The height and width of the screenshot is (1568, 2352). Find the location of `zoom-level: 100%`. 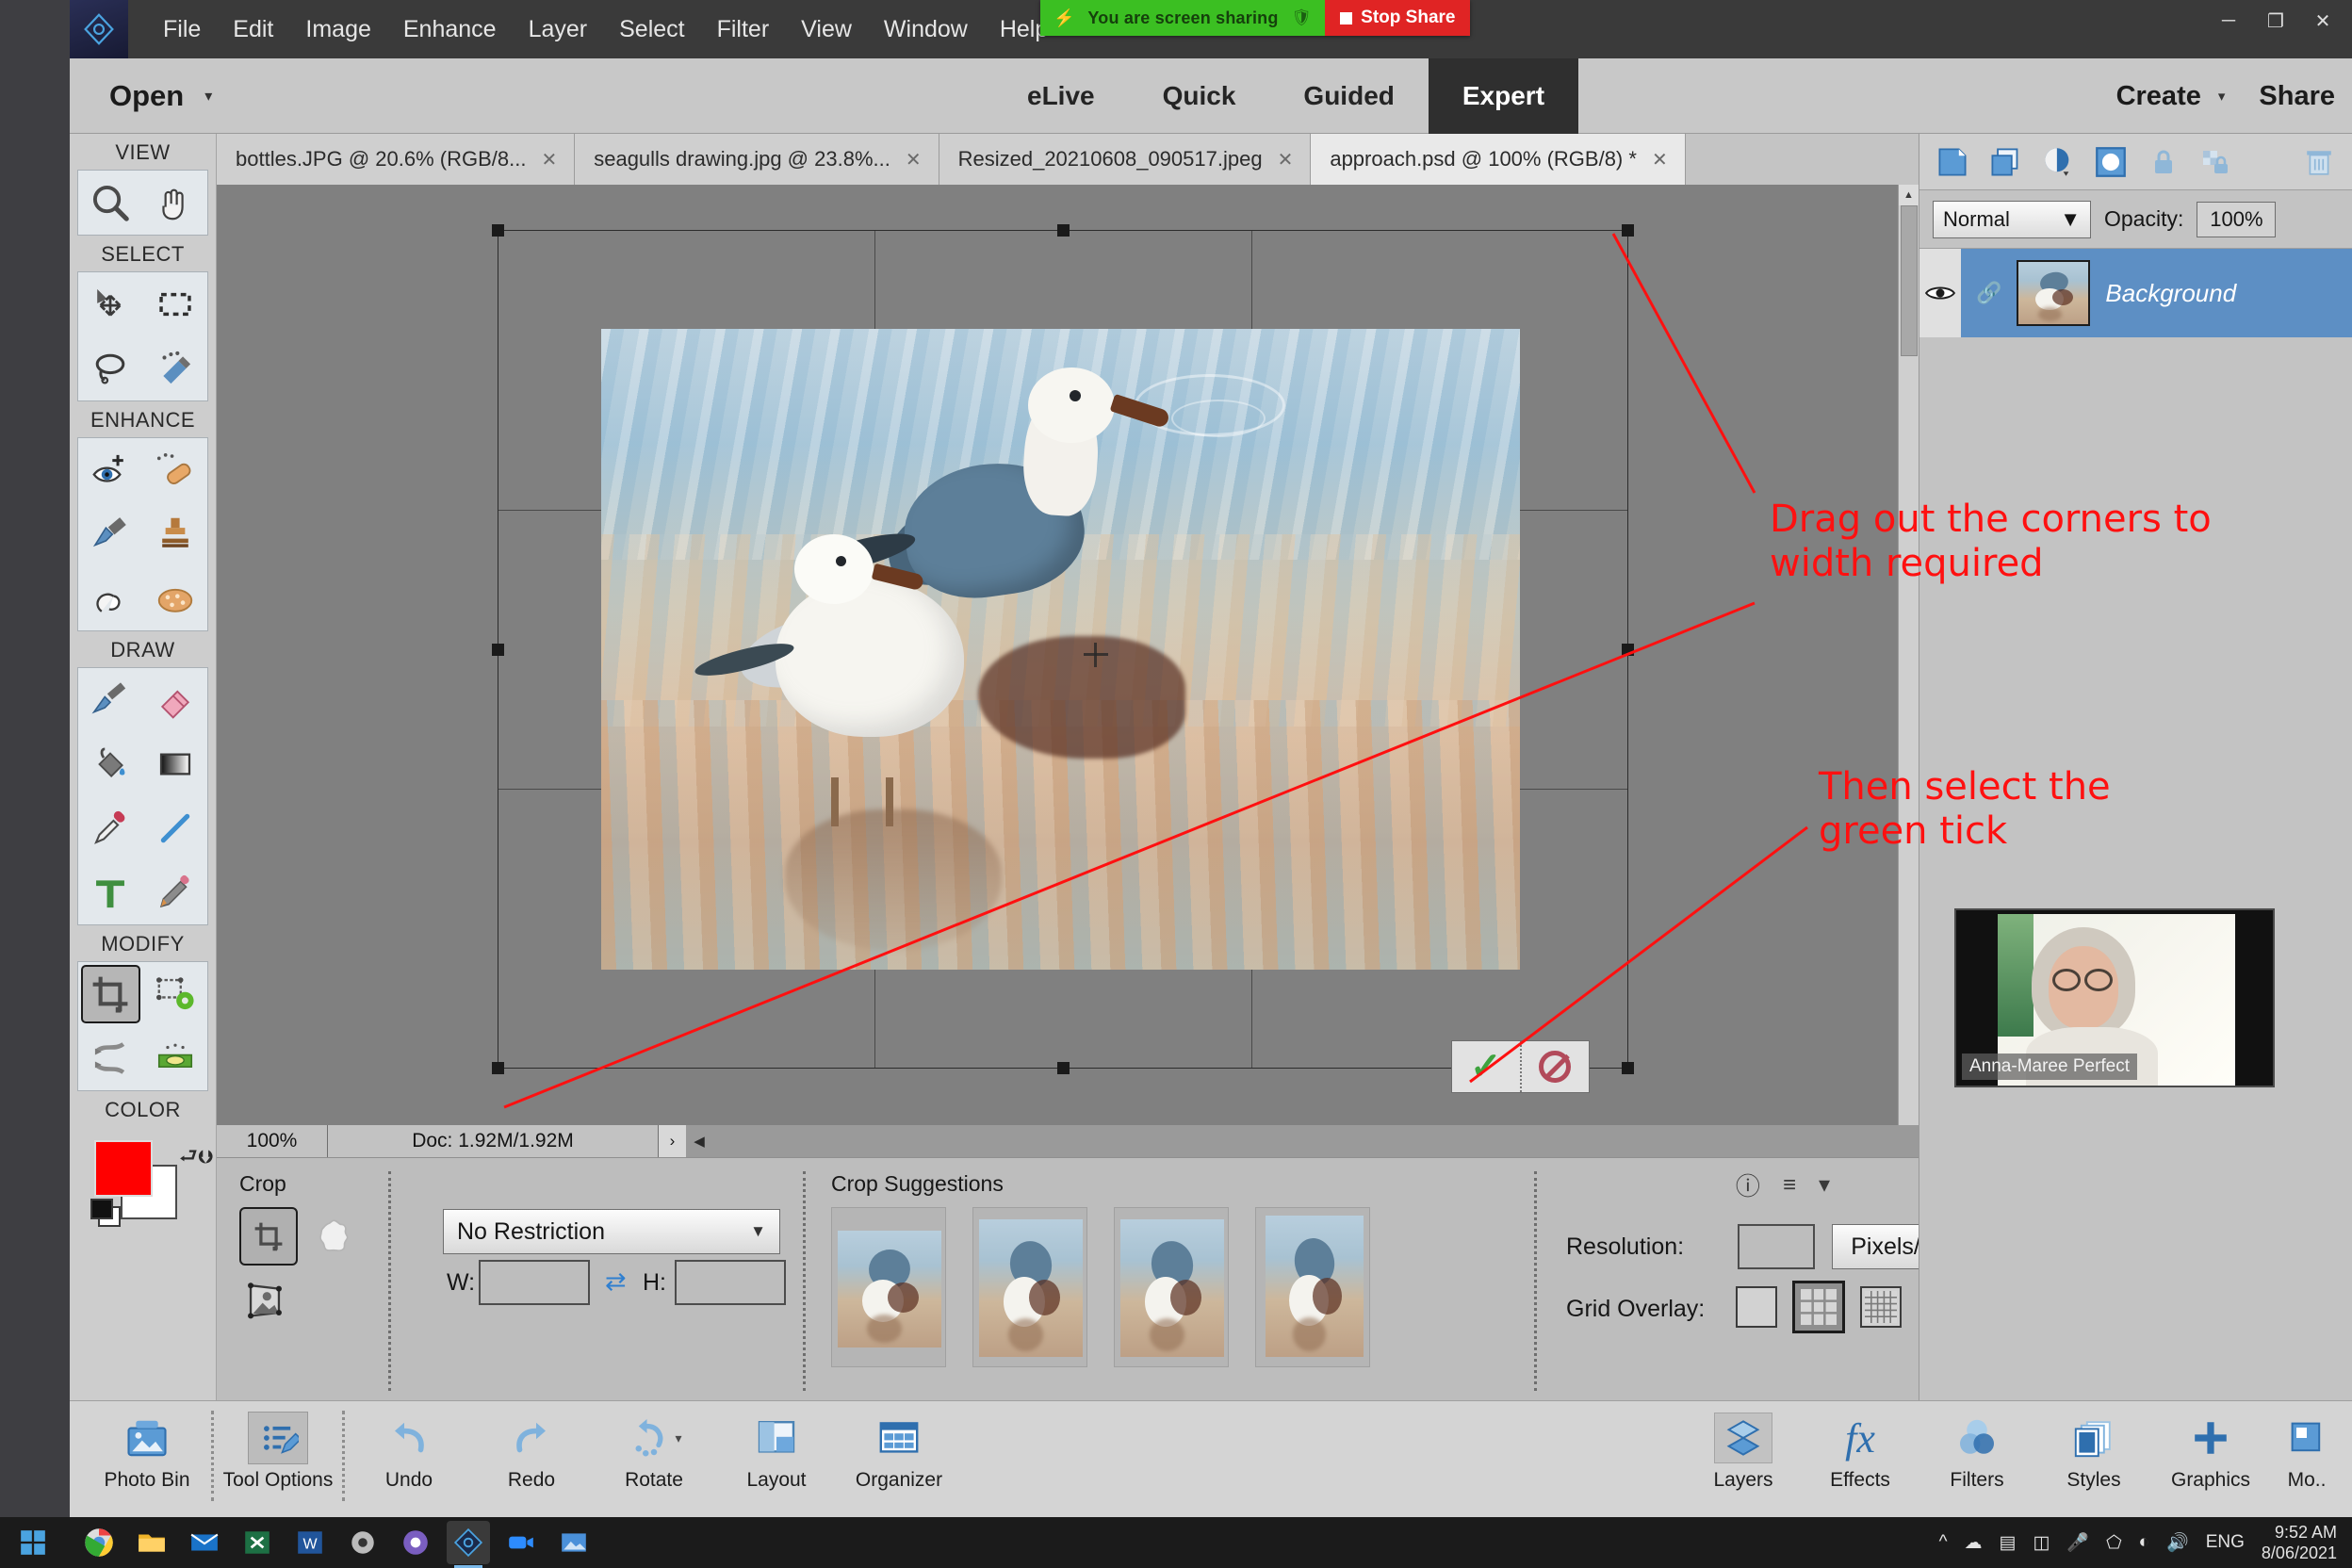

zoom-level: 100% is located at coordinates (272, 1141).